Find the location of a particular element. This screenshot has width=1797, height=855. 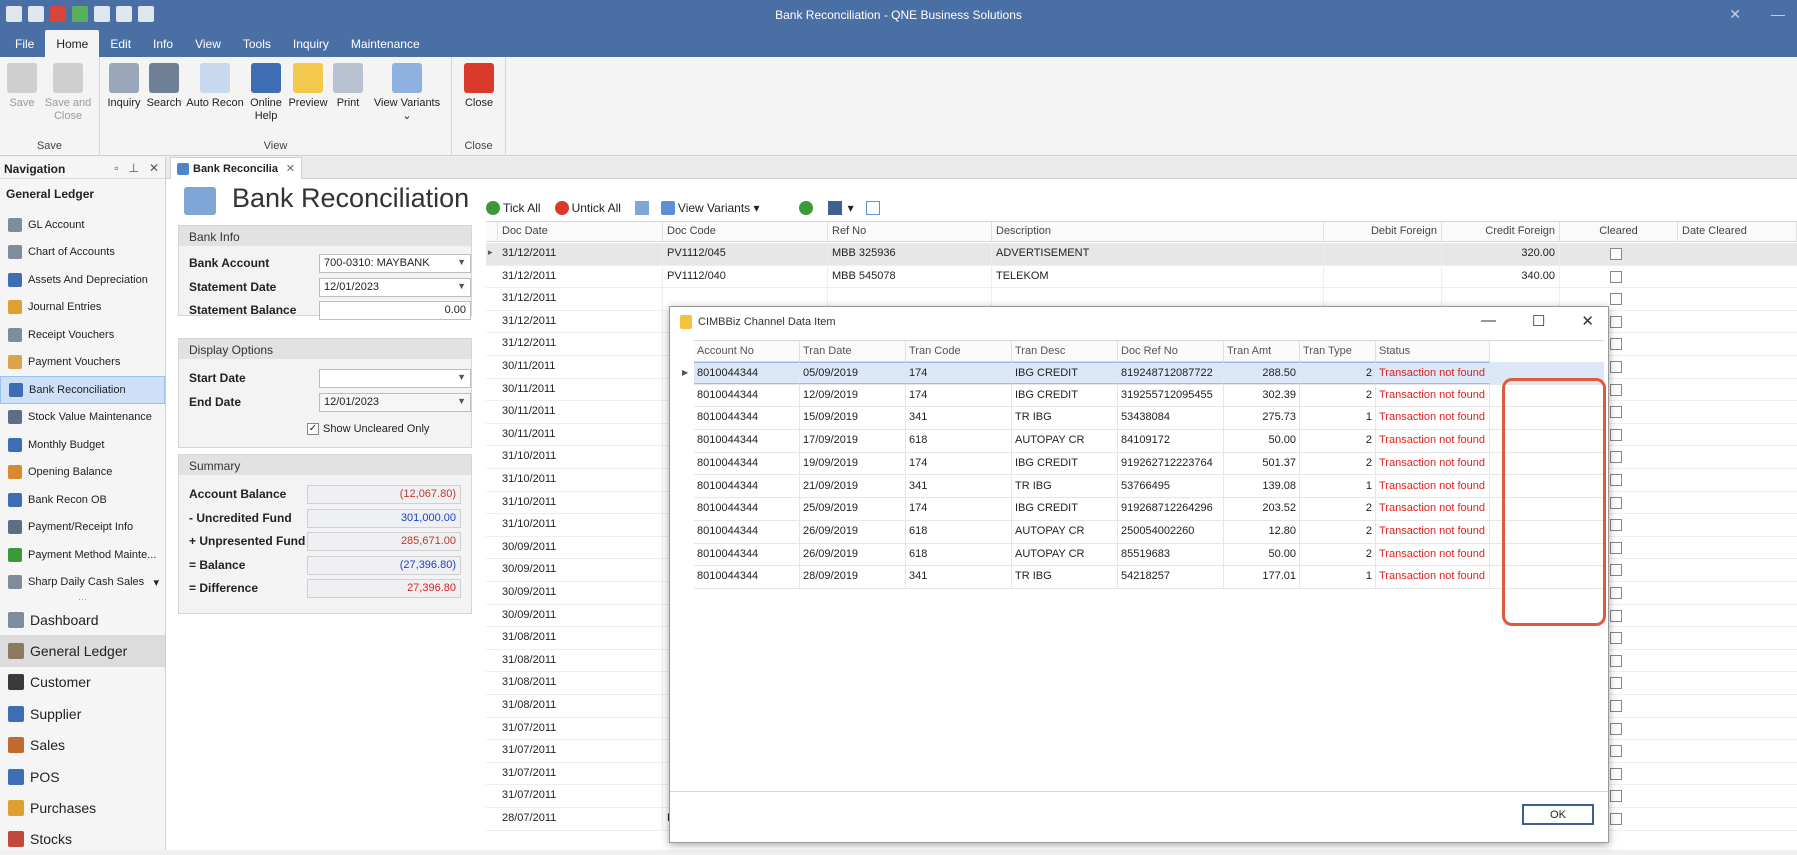

untick-all-button: Untick All is located at coordinates (587, 208).